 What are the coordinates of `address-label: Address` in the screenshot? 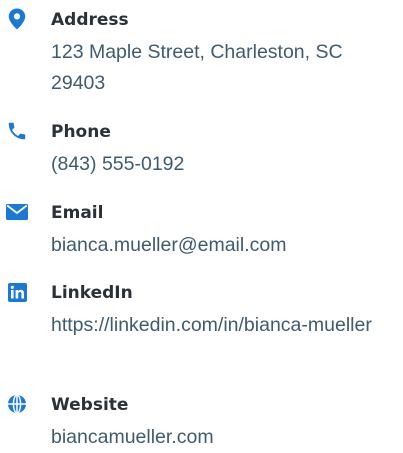 It's located at (90, 20).